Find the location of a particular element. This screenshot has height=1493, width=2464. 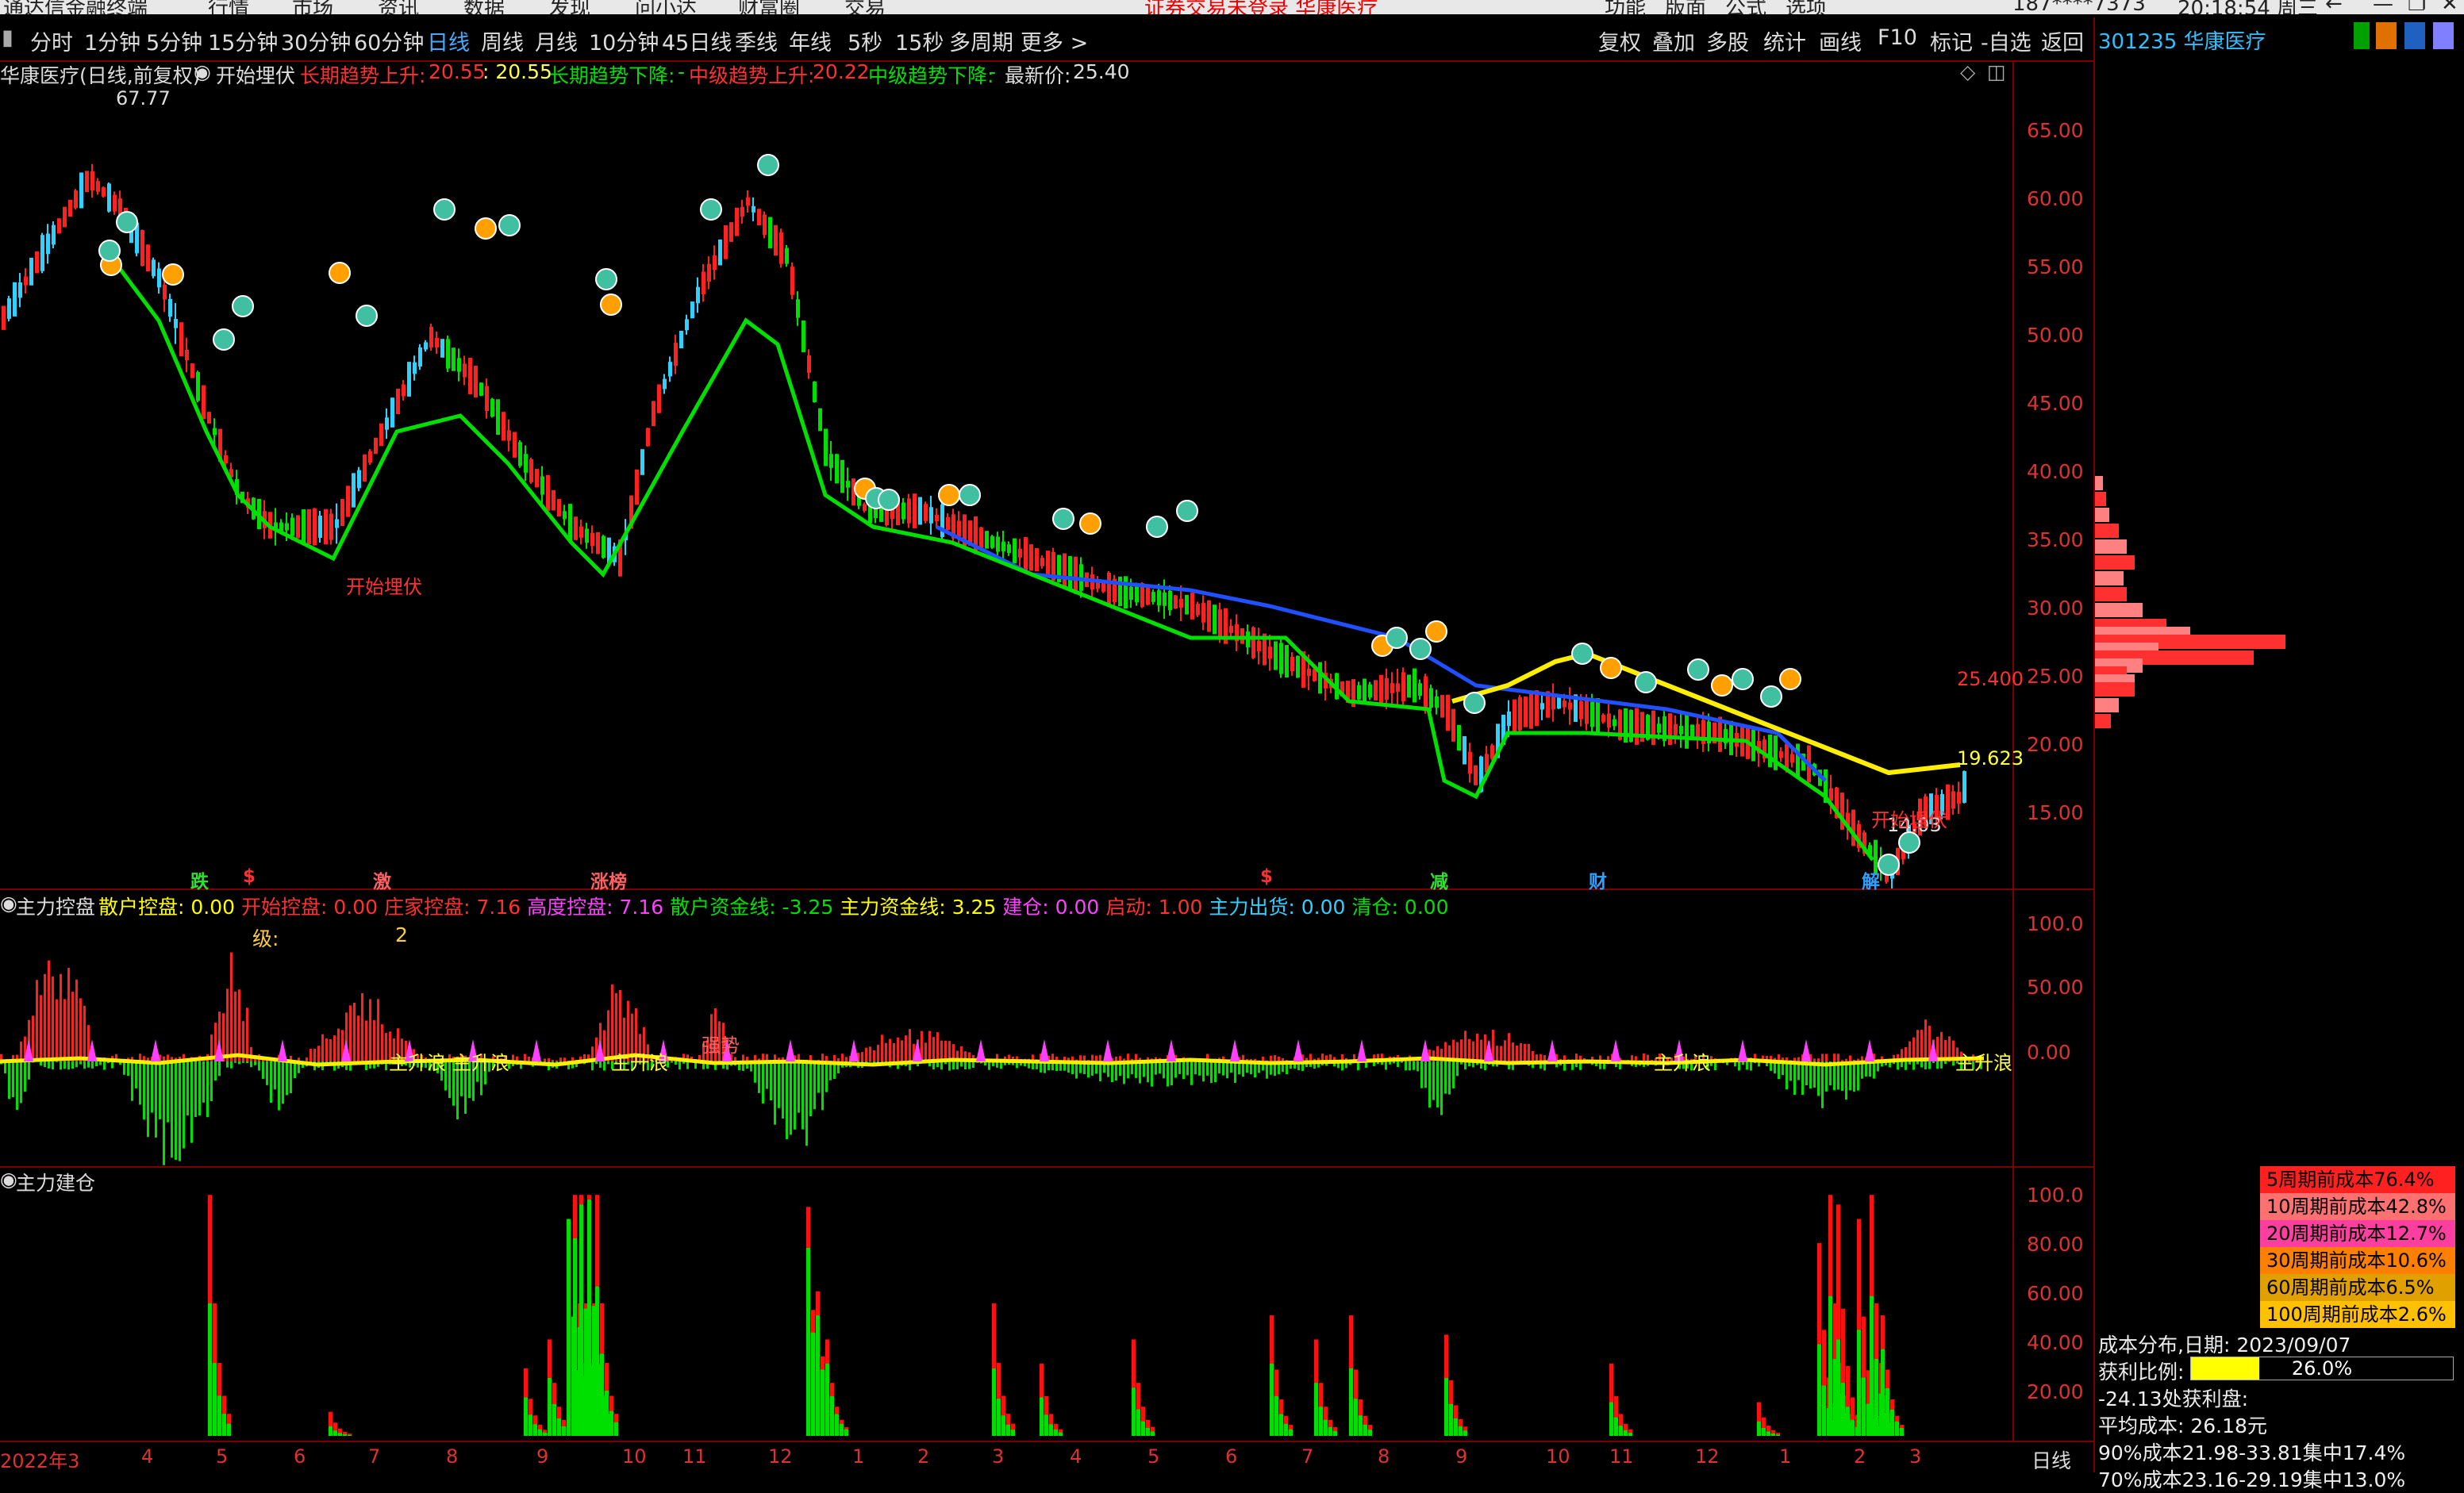

minimize-icon: — is located at coordinates (2383, 7).